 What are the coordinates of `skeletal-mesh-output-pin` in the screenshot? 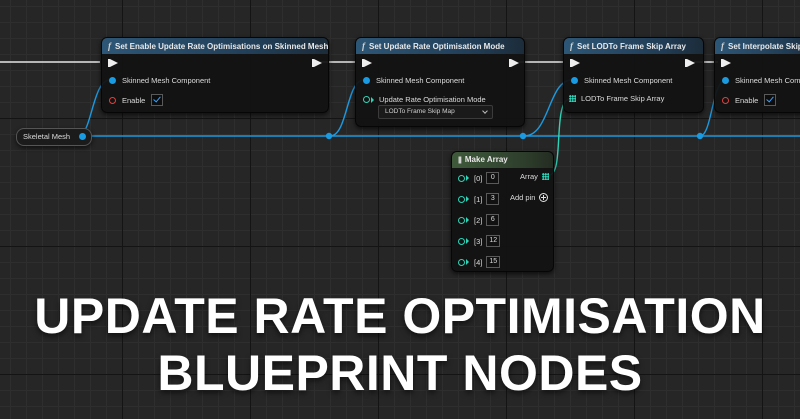 It's located at (82, 136).